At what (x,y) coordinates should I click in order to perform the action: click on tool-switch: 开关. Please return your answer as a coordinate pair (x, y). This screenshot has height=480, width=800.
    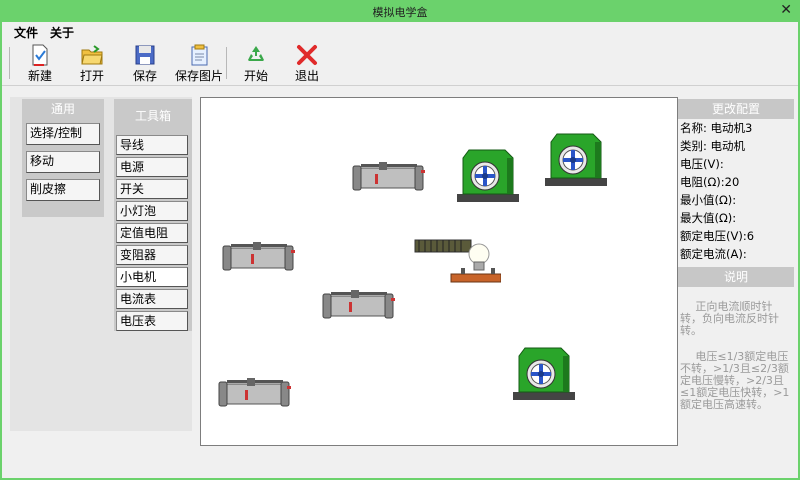
    Looking at the image, I should click on (152, 189).